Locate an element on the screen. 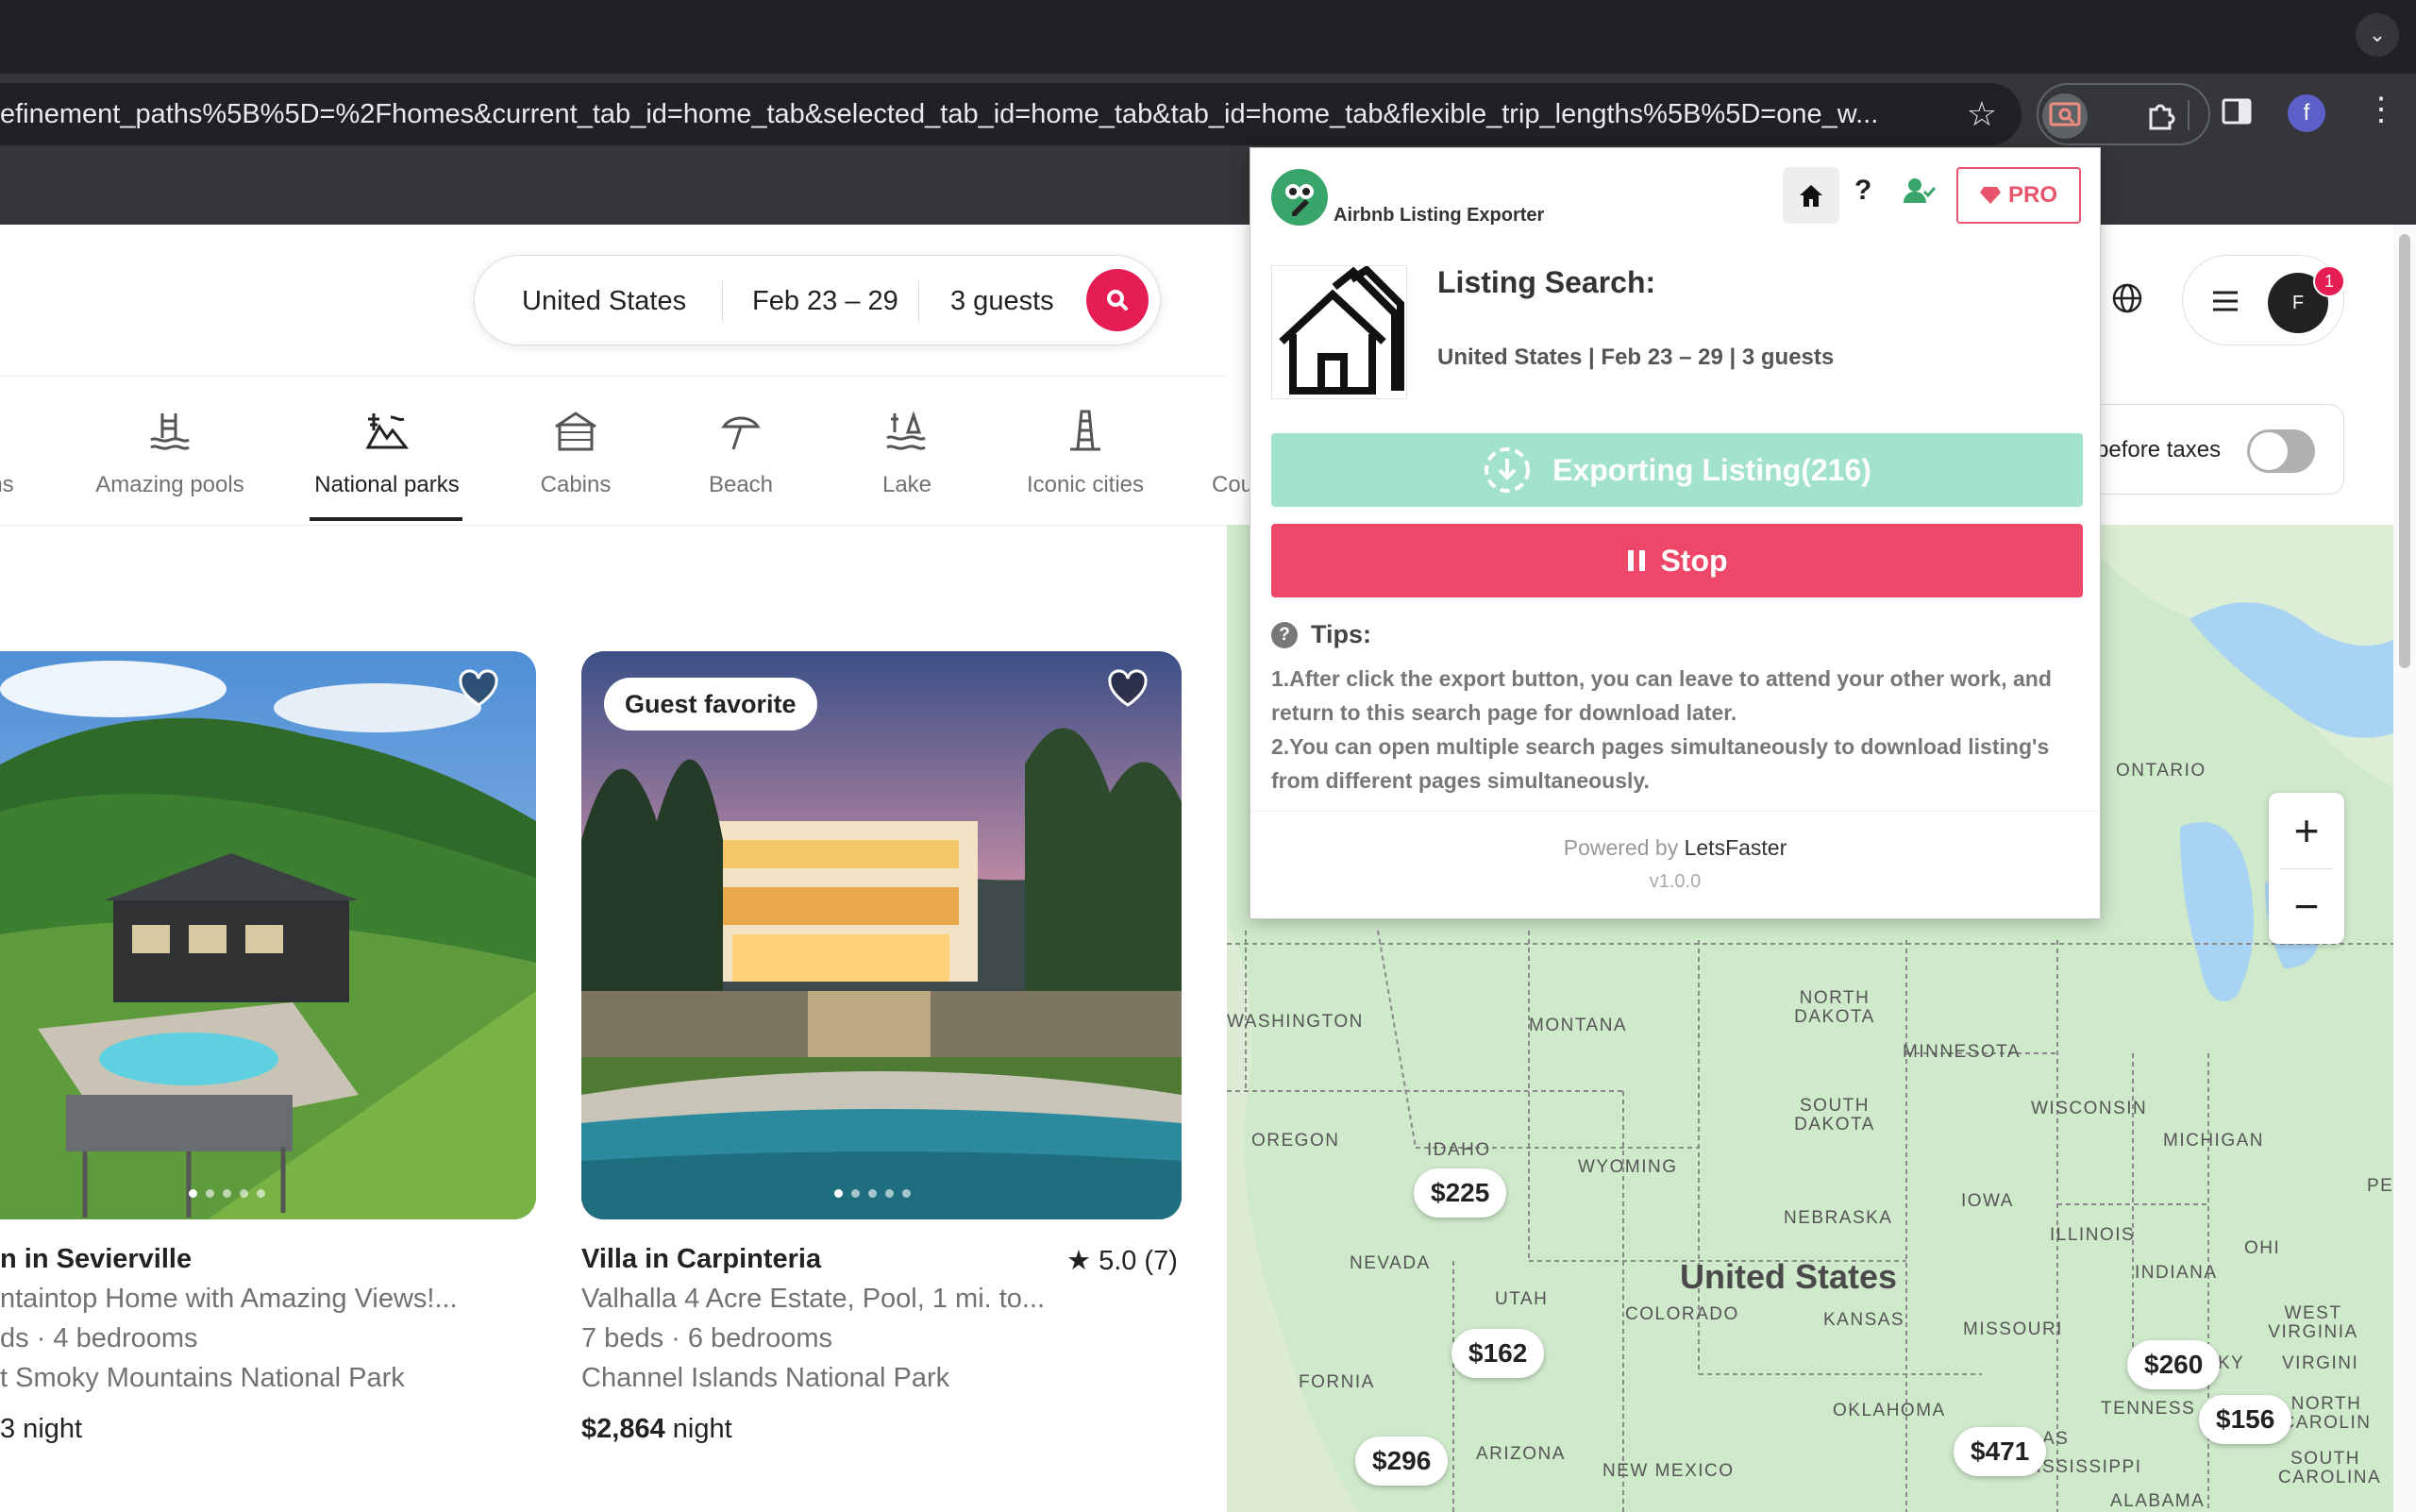  toolbar-separator is located at coordinates (2189, 115).